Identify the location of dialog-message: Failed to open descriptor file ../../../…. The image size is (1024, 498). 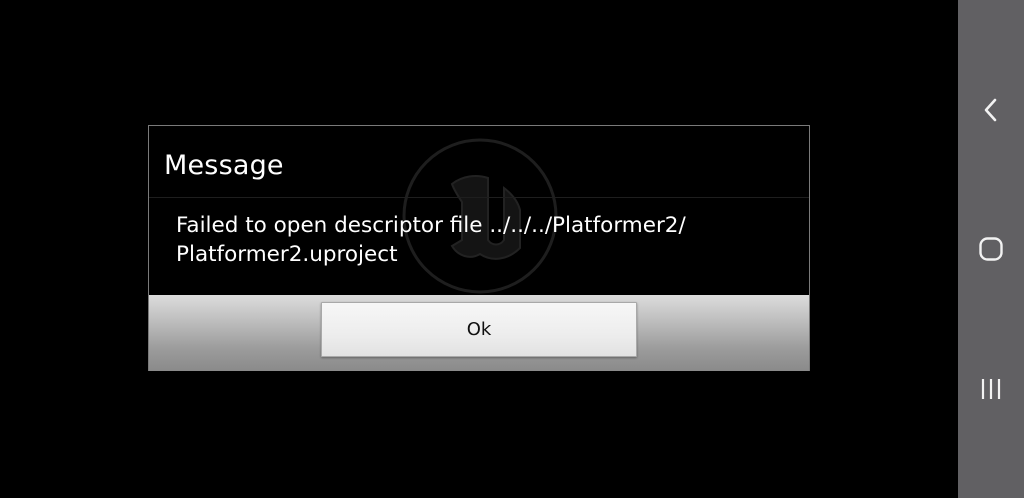
(481, 240).